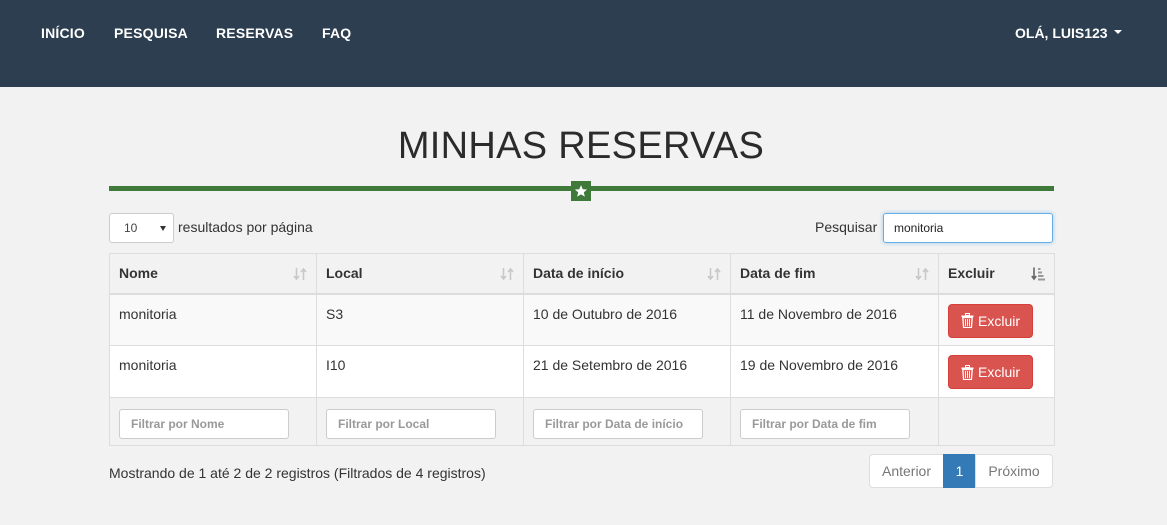  What do you see at coordinates (1014, 471) in the screenshot?
I see `pagination-next: Próximo` at bounding box center [1014, 471].